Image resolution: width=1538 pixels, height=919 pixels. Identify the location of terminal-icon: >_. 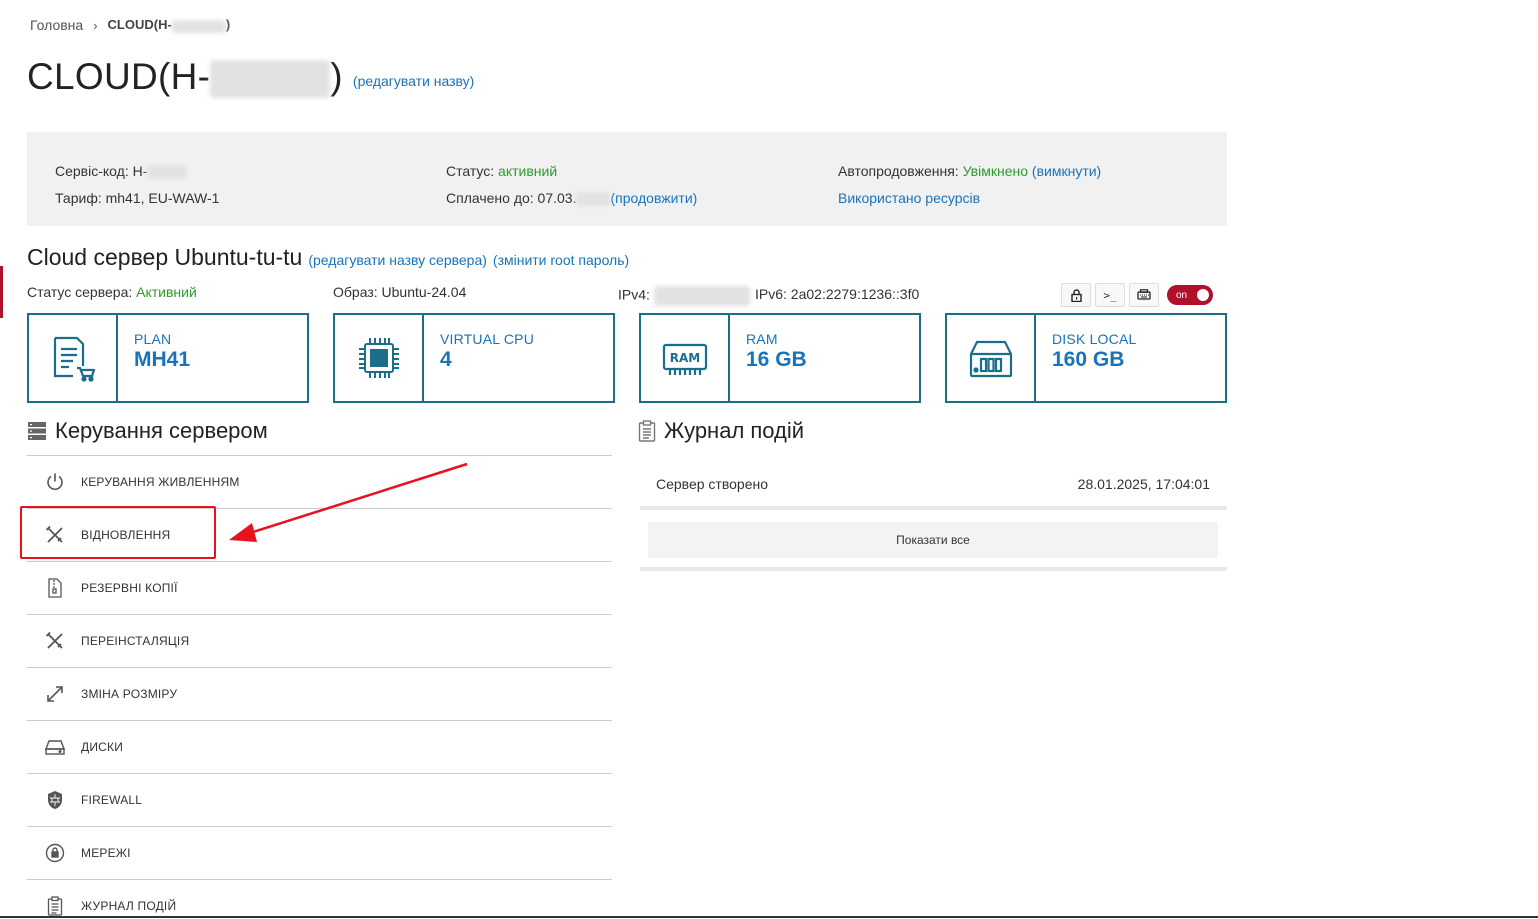
(1110, 295).